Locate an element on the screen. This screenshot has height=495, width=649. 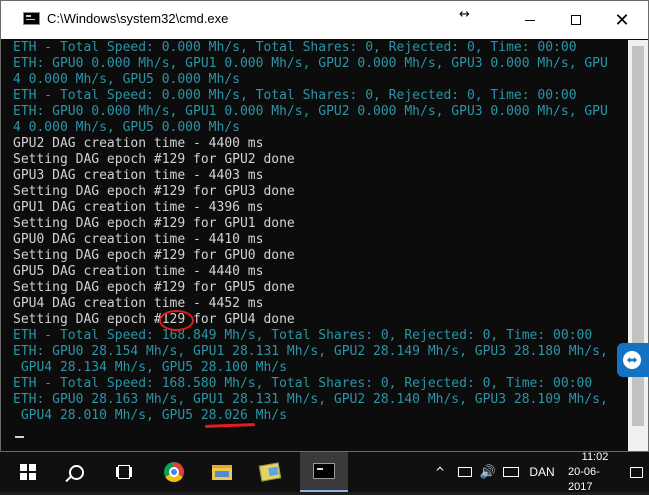
clock-time: 11:02 is located at coordinates (595, 456).